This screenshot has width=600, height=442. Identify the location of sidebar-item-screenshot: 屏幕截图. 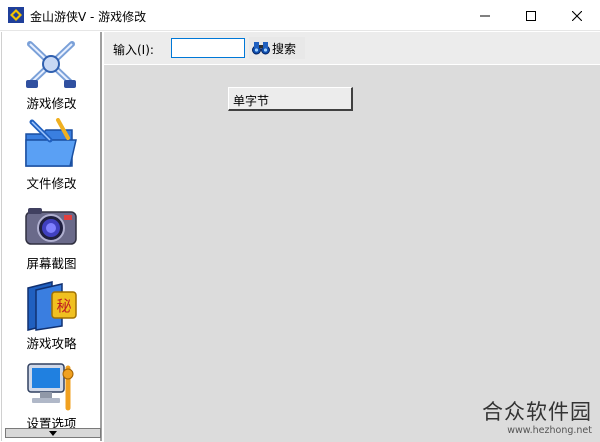
(51, 232).